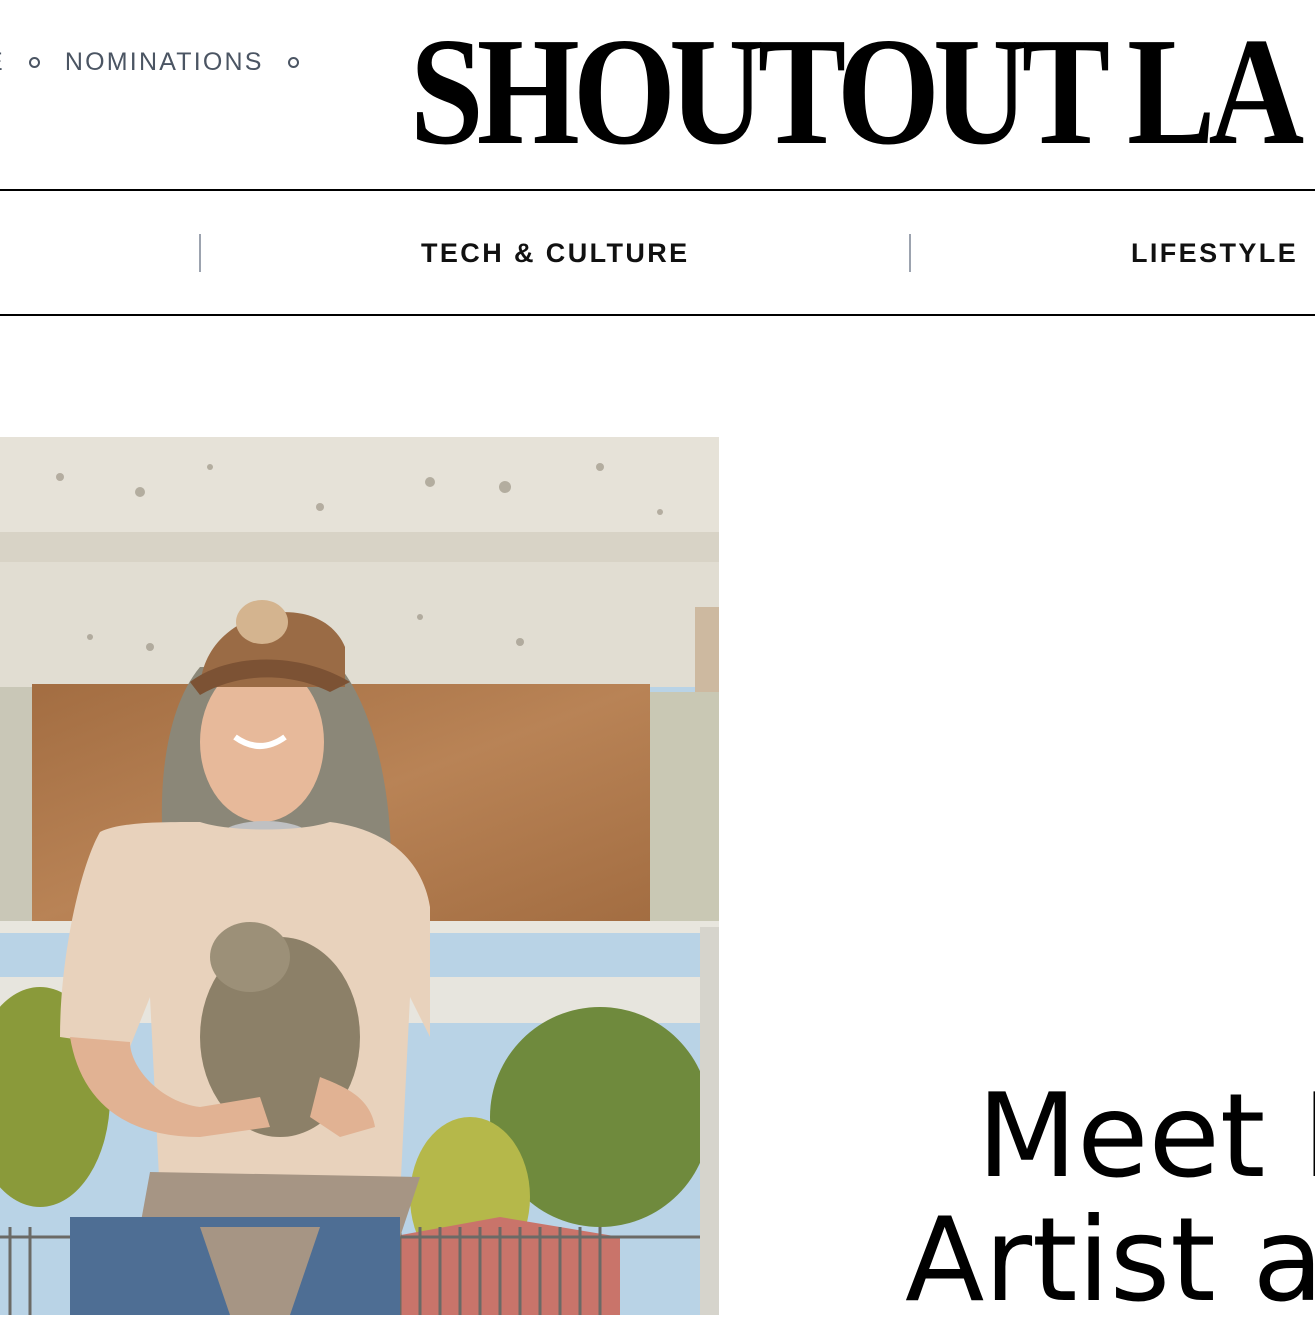 This screenshot has height=1328, width=1315. Describe the element at coordinates (1146, 1136) in the screenshot. I see `headline-line-1: Meet I` at that location.